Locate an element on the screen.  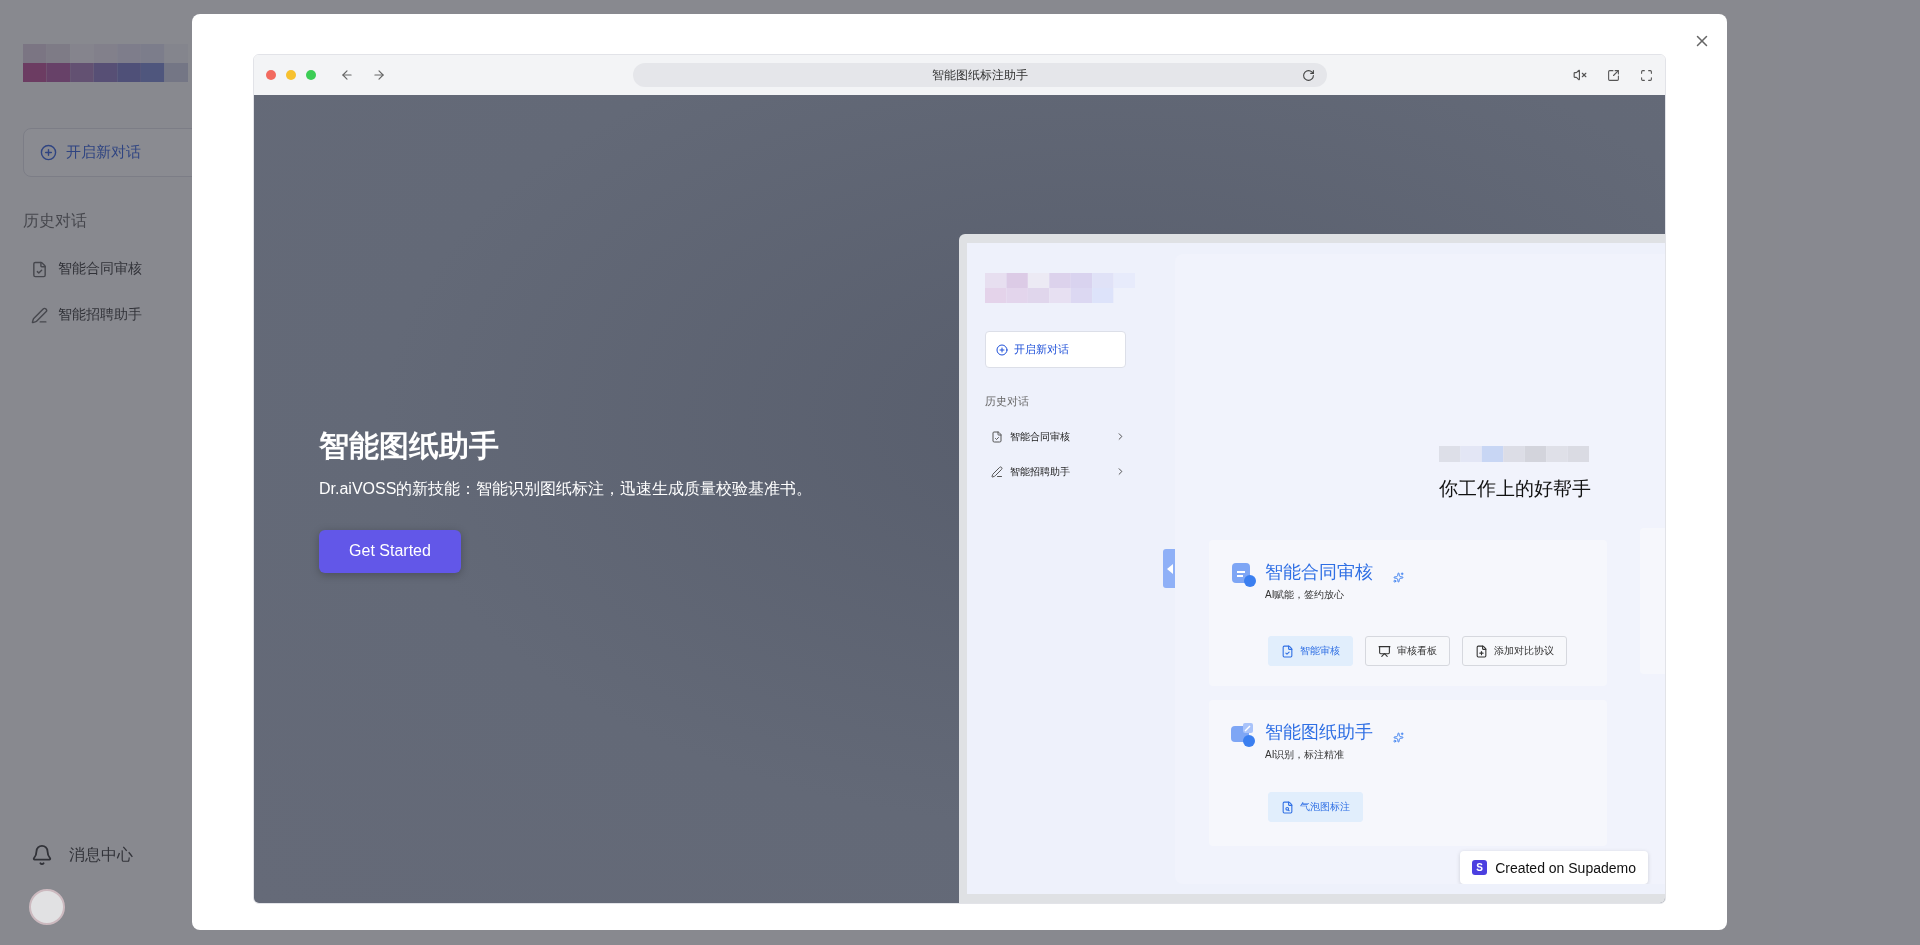
document-check-icon is located at coordinates (1287, 651).